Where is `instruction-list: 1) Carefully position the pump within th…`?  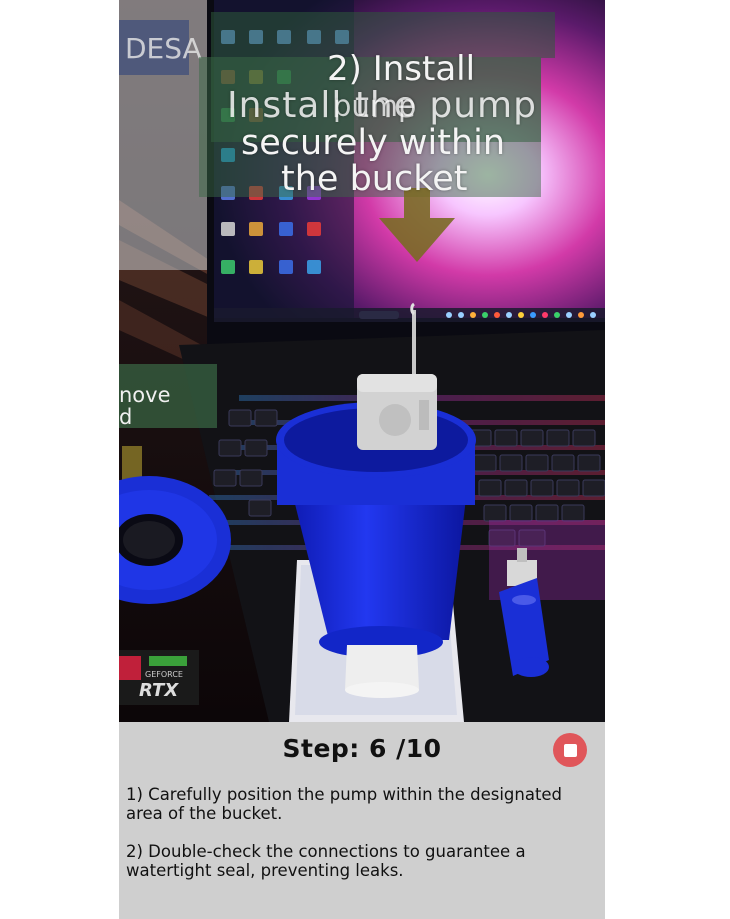 instruction-list: 1) Carefully position the pump within th… is located at coordinates (361, 842).